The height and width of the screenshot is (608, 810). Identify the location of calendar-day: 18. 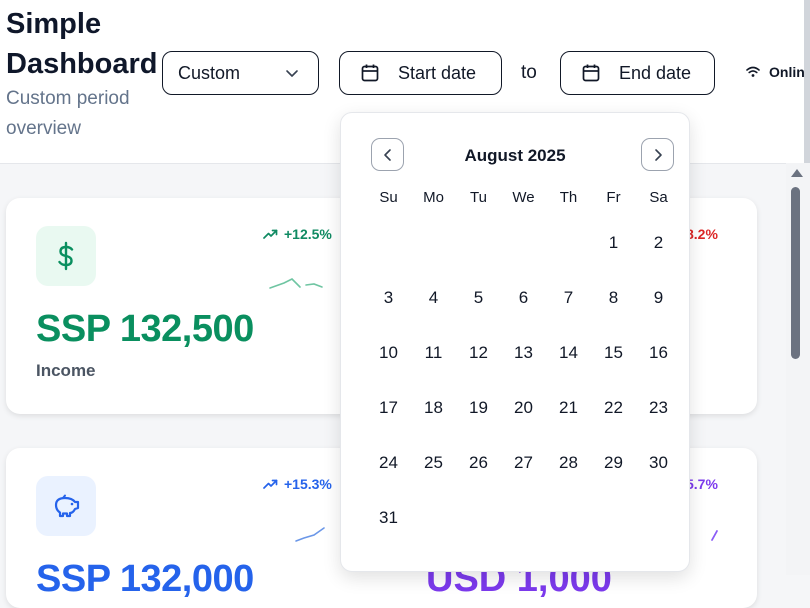
(433, 408).